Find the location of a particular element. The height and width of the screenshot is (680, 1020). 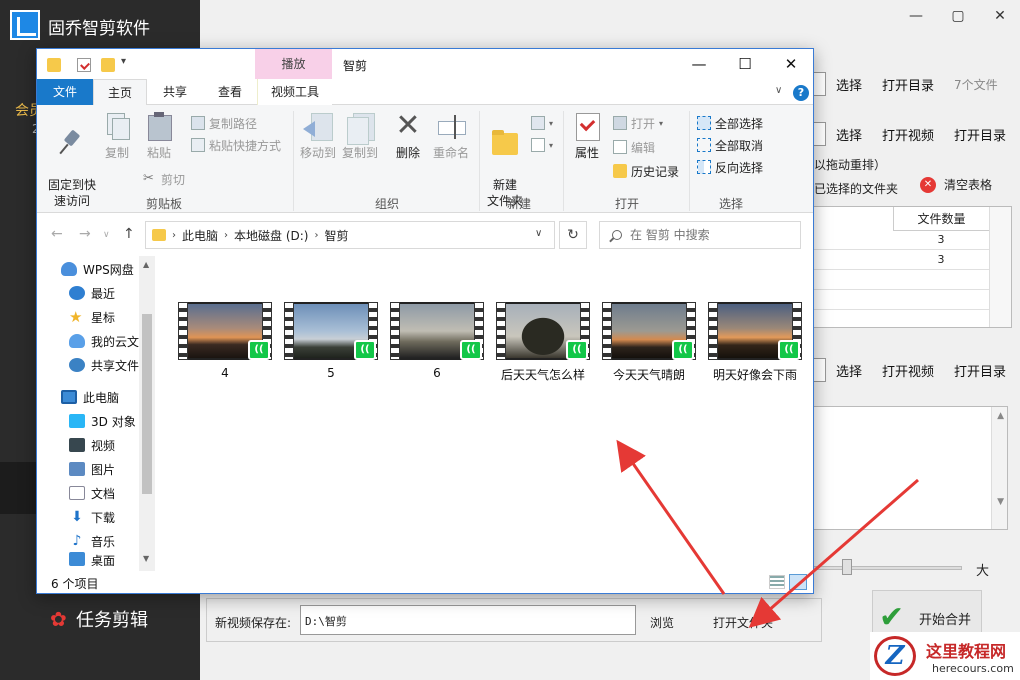

sidebar-item-task-edit: ✿ 任务剪辑 is located at coordinates (99, 619).